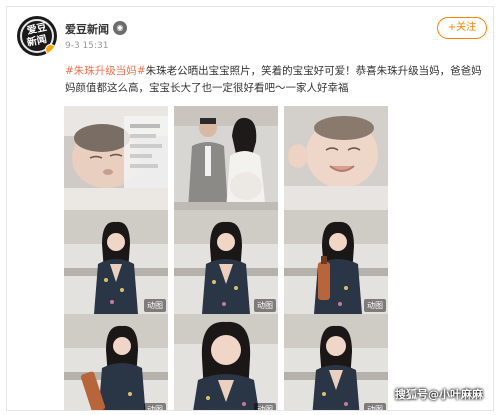 The height and width of the screenshot is (415, 499). Describe the element at coordinates (226, 262) in the screenshot. I see `grid-image-woman-kitchen-2: 动图` at that location.